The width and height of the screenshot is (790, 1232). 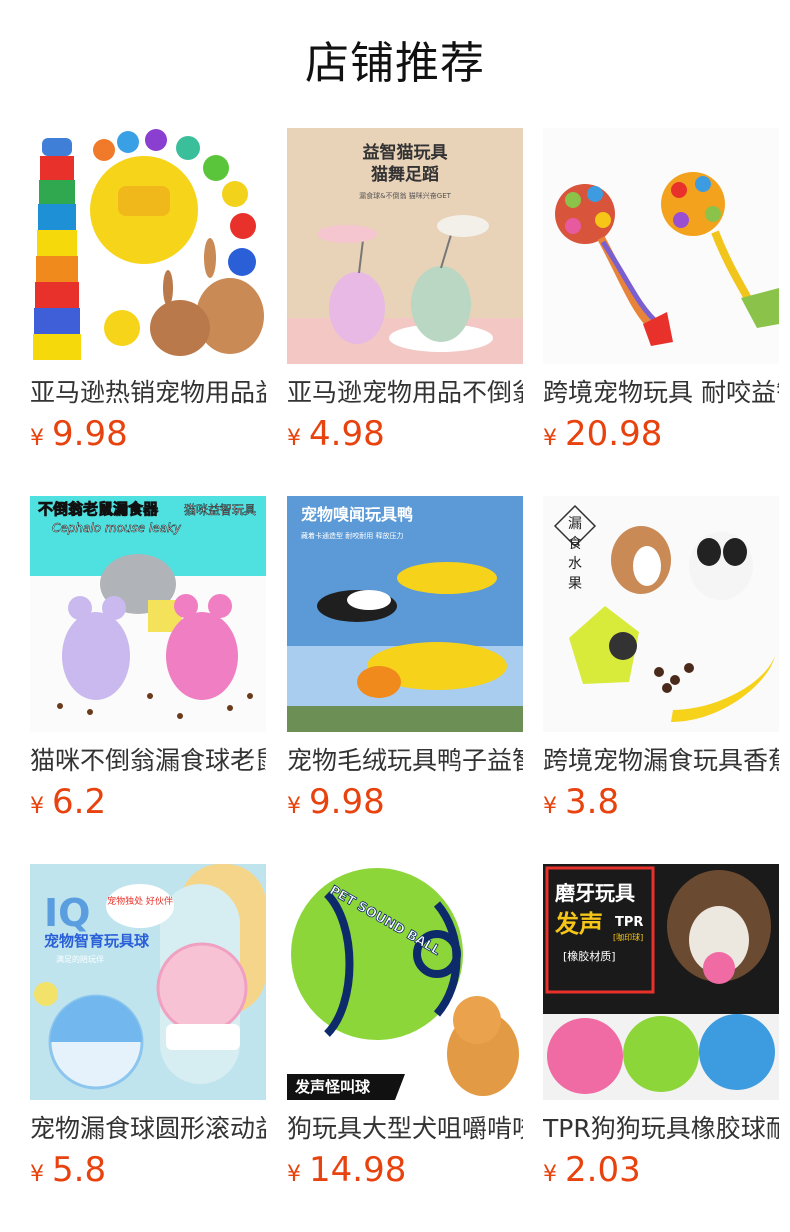 What do you see at coordinates (405, 761) in the screenshot?
I see `product-name: 宠物毛绒玩具鸭子益智发声` at bounding box center [405, 761].